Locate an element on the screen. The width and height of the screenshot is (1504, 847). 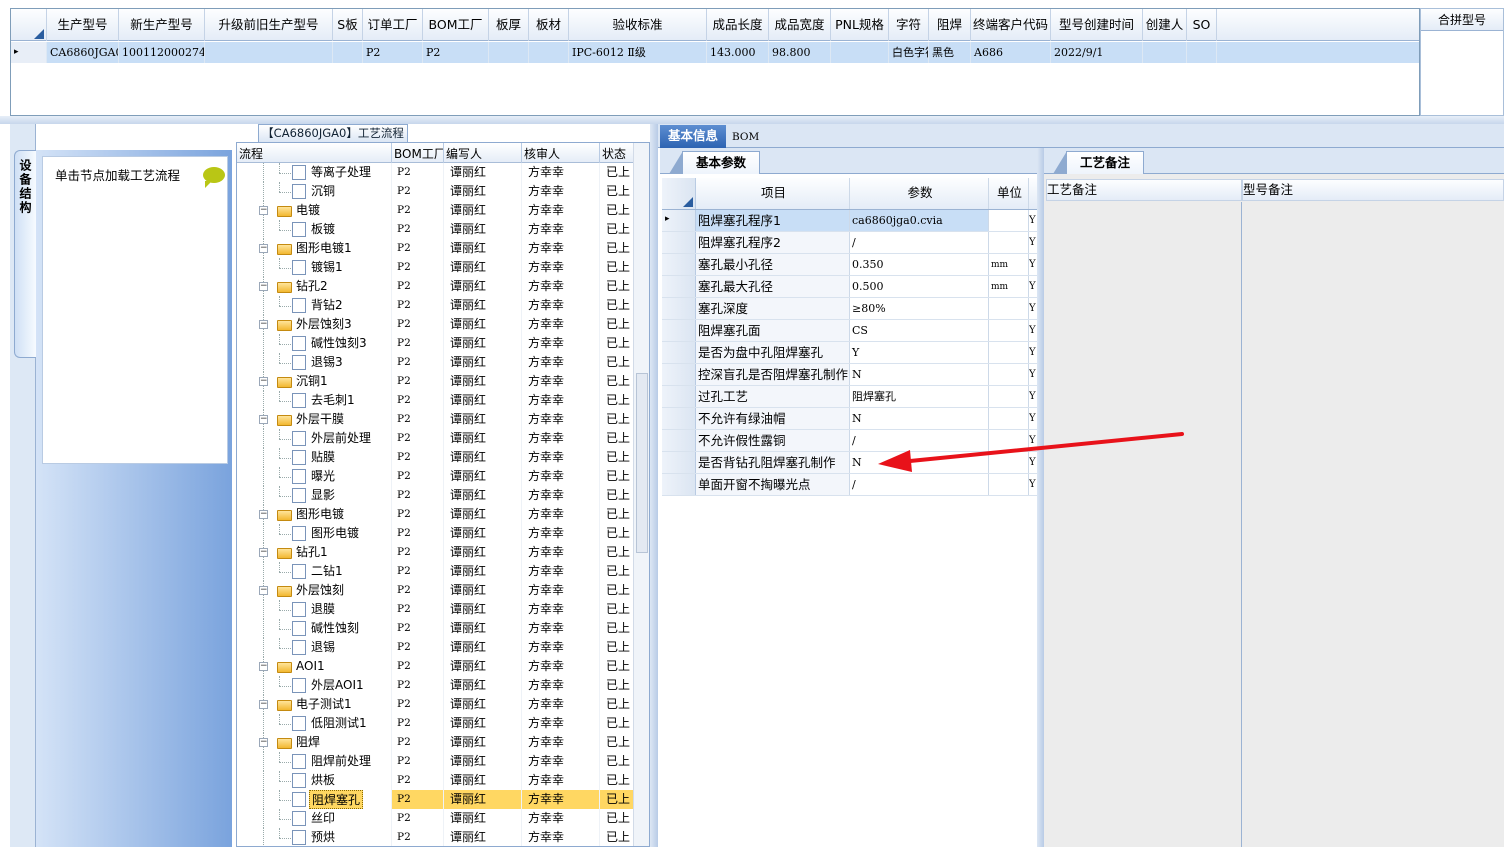
vertical-splitter is located at coordinates (654, 485).